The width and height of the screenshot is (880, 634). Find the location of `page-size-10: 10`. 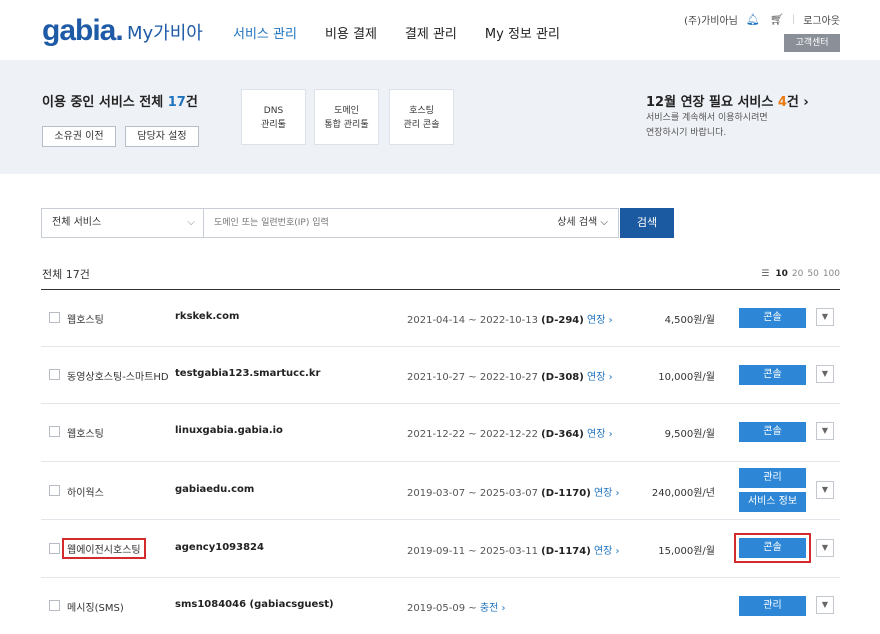

page-size-10: 10 is located at coordinates (781, 274).